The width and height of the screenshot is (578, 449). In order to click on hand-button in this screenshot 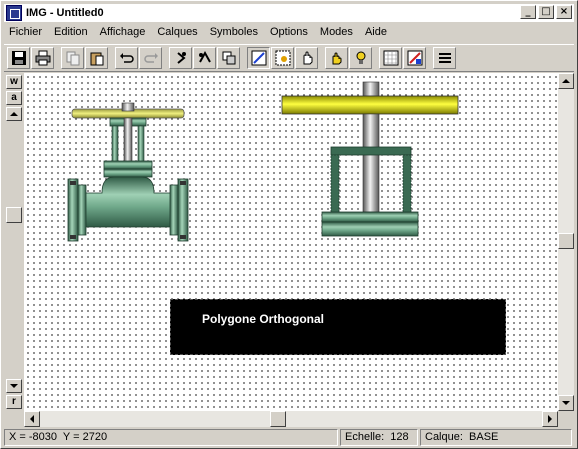, I will do `click(306, 58)`.